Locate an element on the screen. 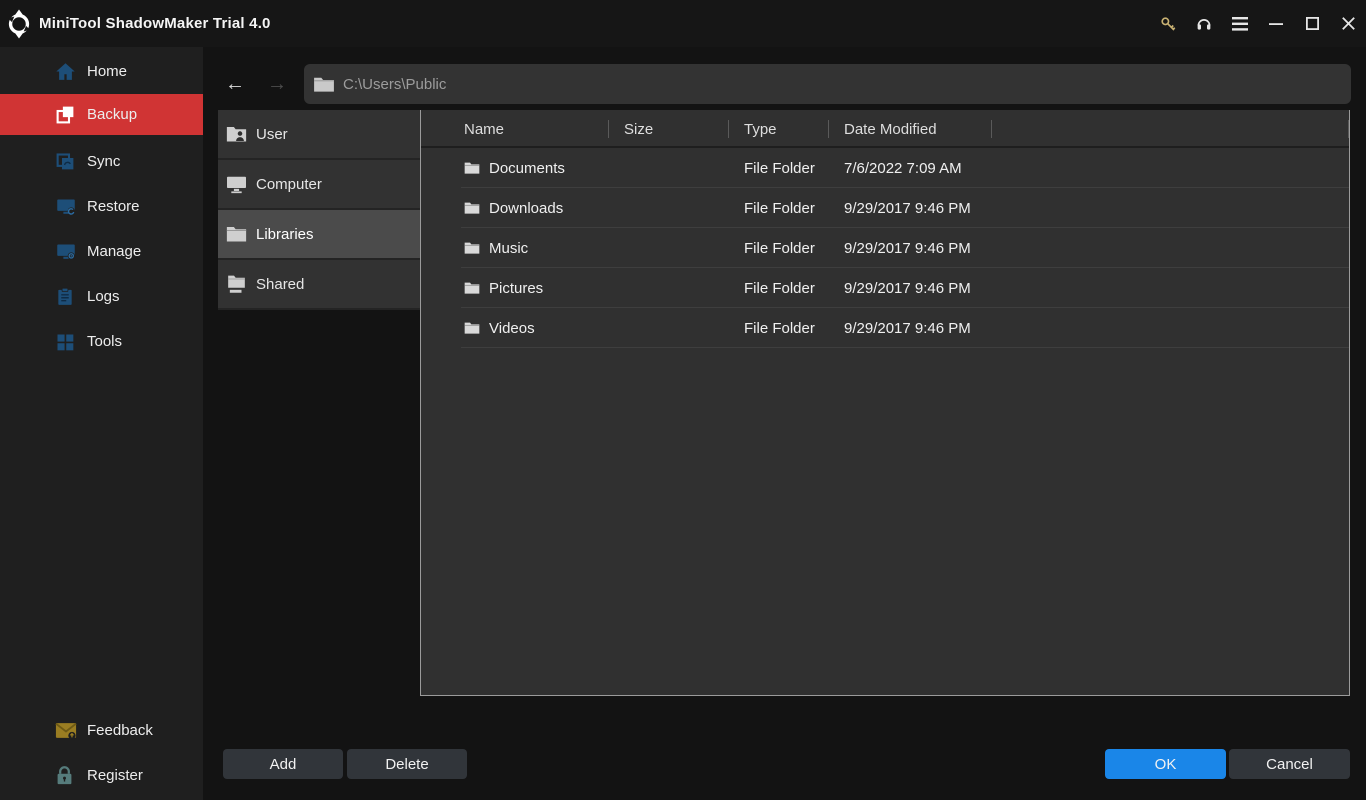  add-button: Add is located at coordinates (283, 764).